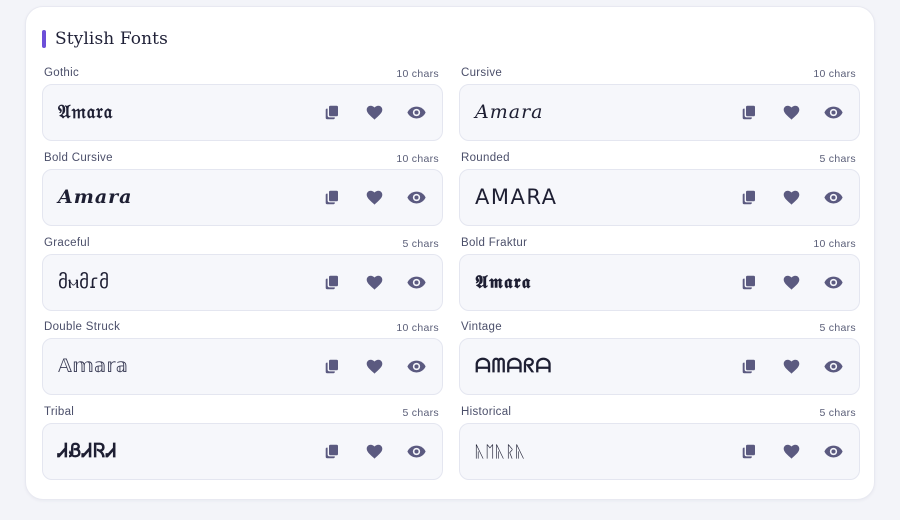 The image size is (900, 520). I want to click on font-preview-row: ᗩᗰᗩᖇᗩ, so click(659, 367).